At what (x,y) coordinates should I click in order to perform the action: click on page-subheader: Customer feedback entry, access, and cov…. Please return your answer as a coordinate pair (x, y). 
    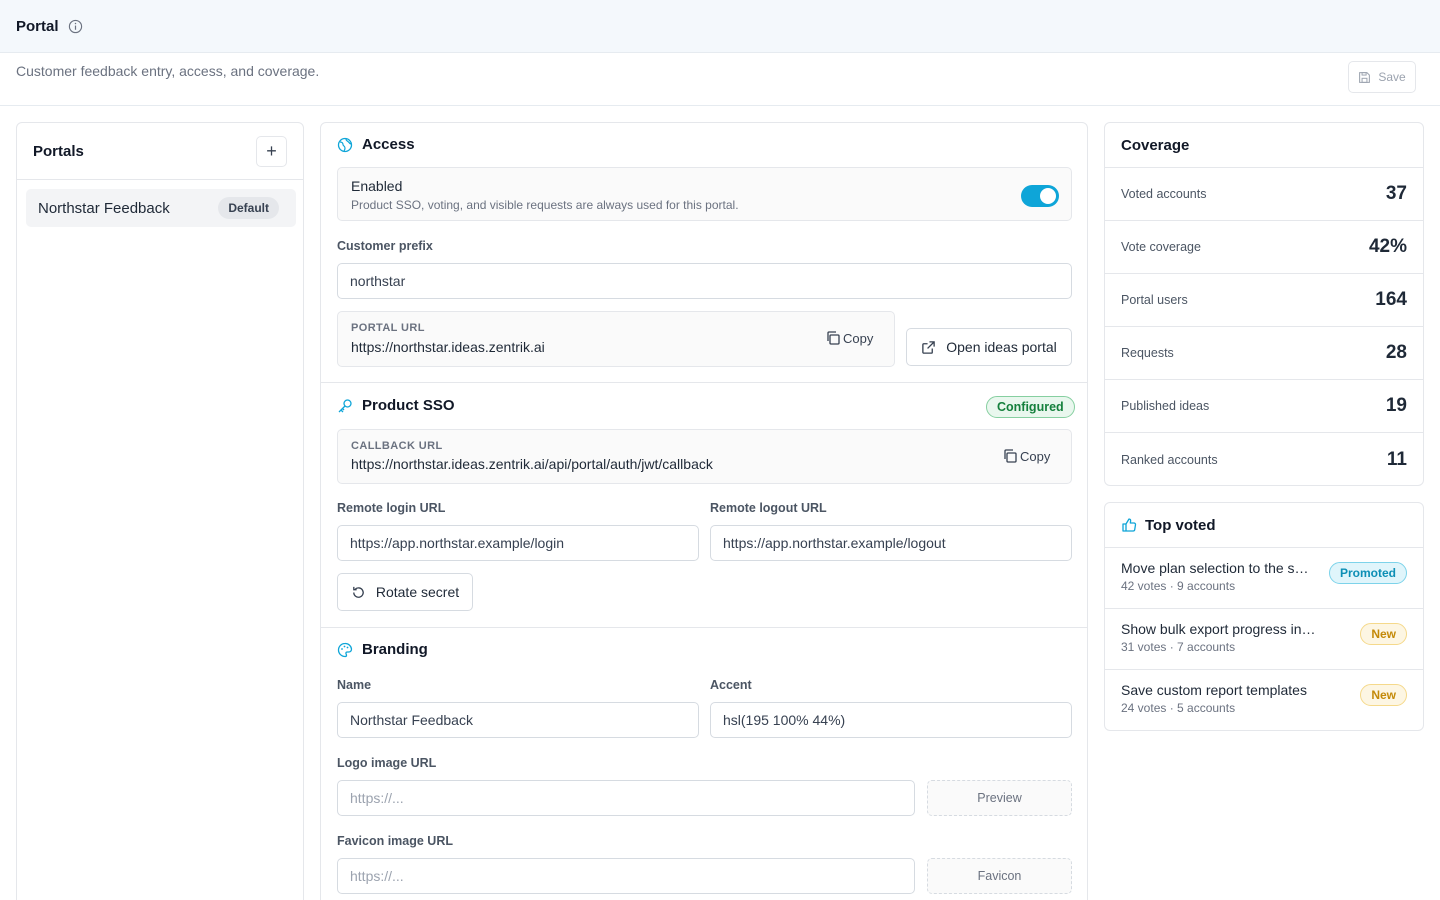
    Looking at the image, I should click on (720, 79).